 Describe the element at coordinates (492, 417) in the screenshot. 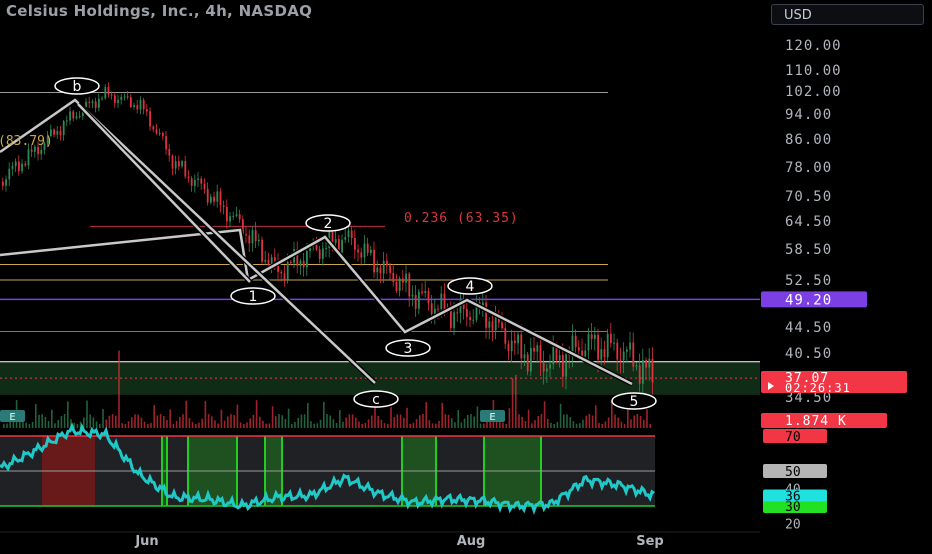

I see `earnings-icon-letter: E` at that location.